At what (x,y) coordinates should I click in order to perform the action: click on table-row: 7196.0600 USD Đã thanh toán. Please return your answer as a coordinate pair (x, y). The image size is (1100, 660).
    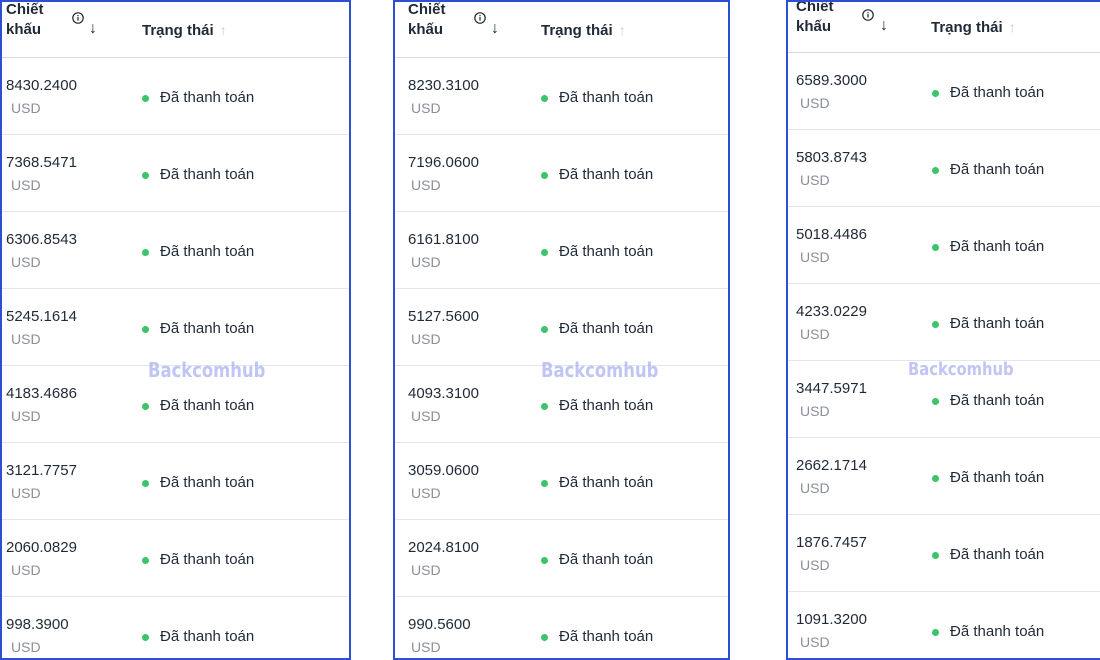
    Looking at the image, I should click on (561, 173).